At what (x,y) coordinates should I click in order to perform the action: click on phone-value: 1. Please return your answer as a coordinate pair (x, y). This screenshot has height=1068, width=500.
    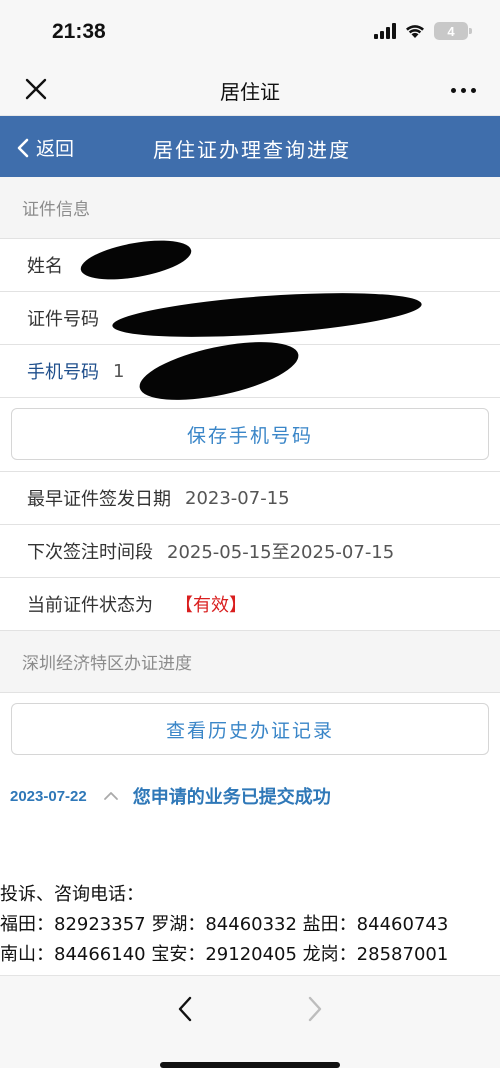
    Looking at the image, I should click on (119, 371).